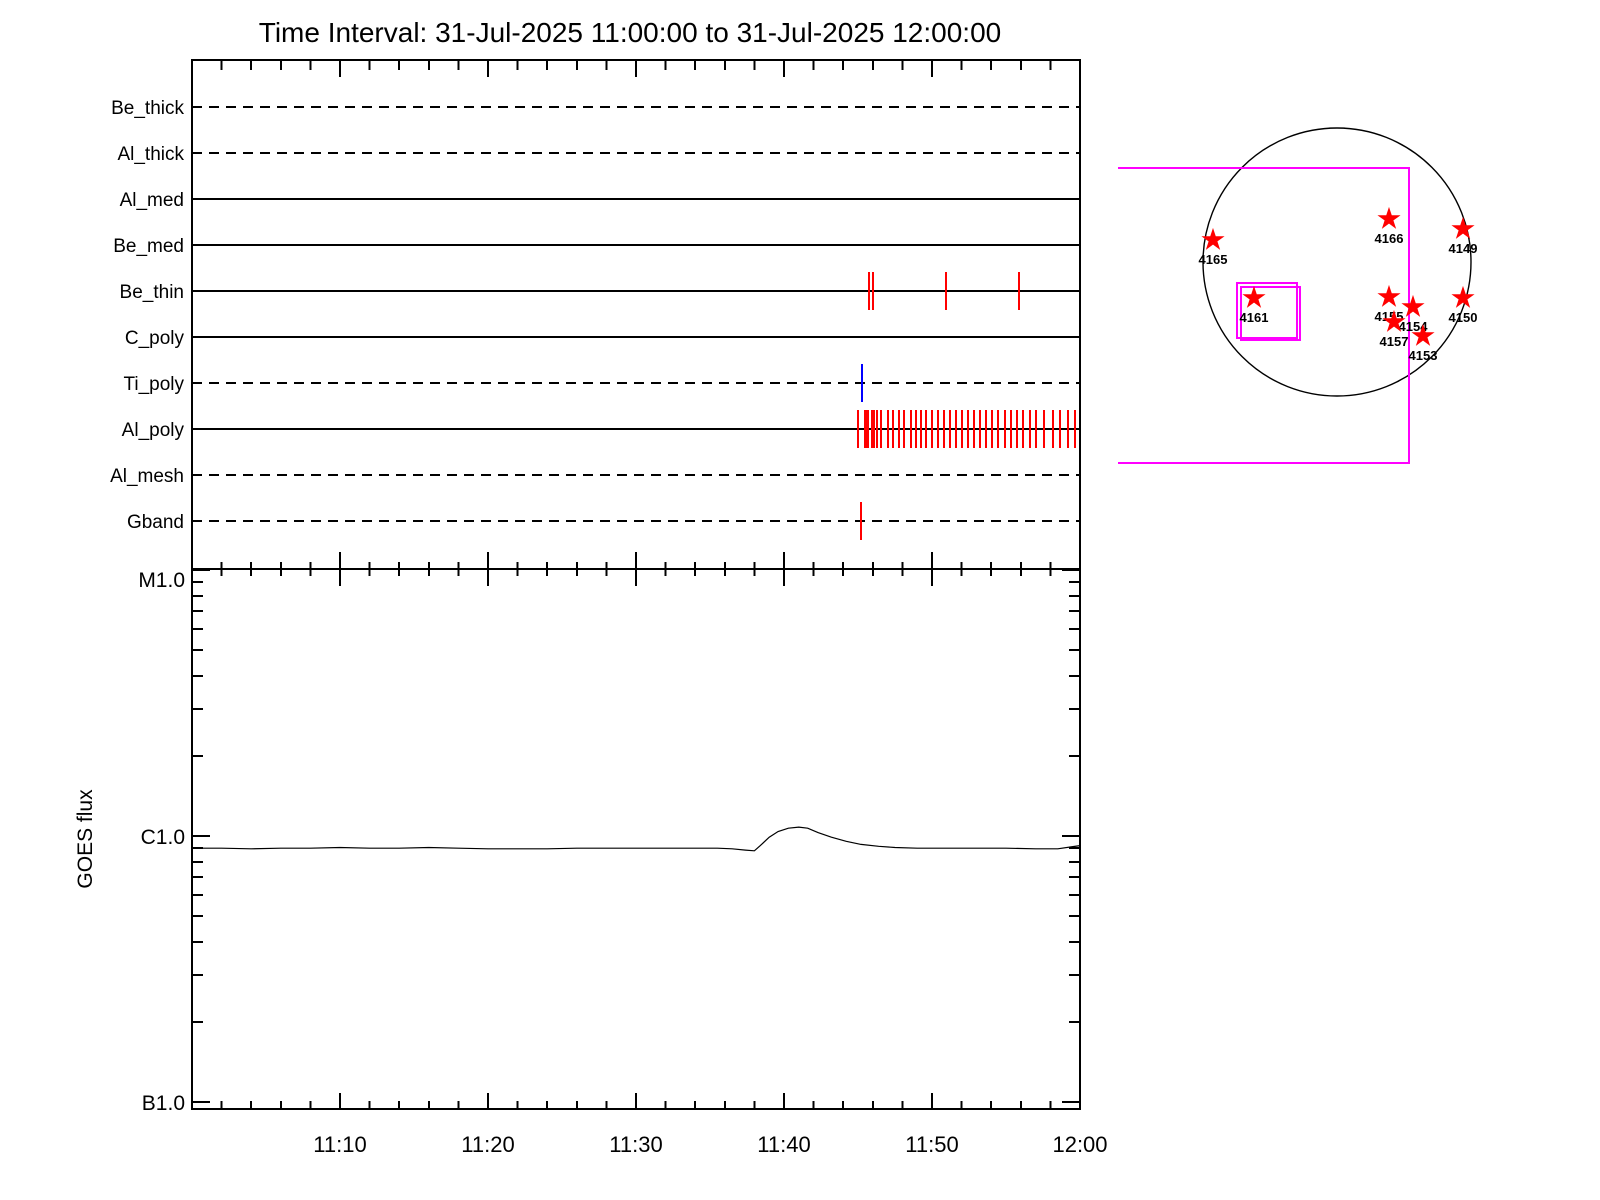  I want to click on solar-disk-panel: 4165416641494161 41554154415041574153, so click(1298, 295).